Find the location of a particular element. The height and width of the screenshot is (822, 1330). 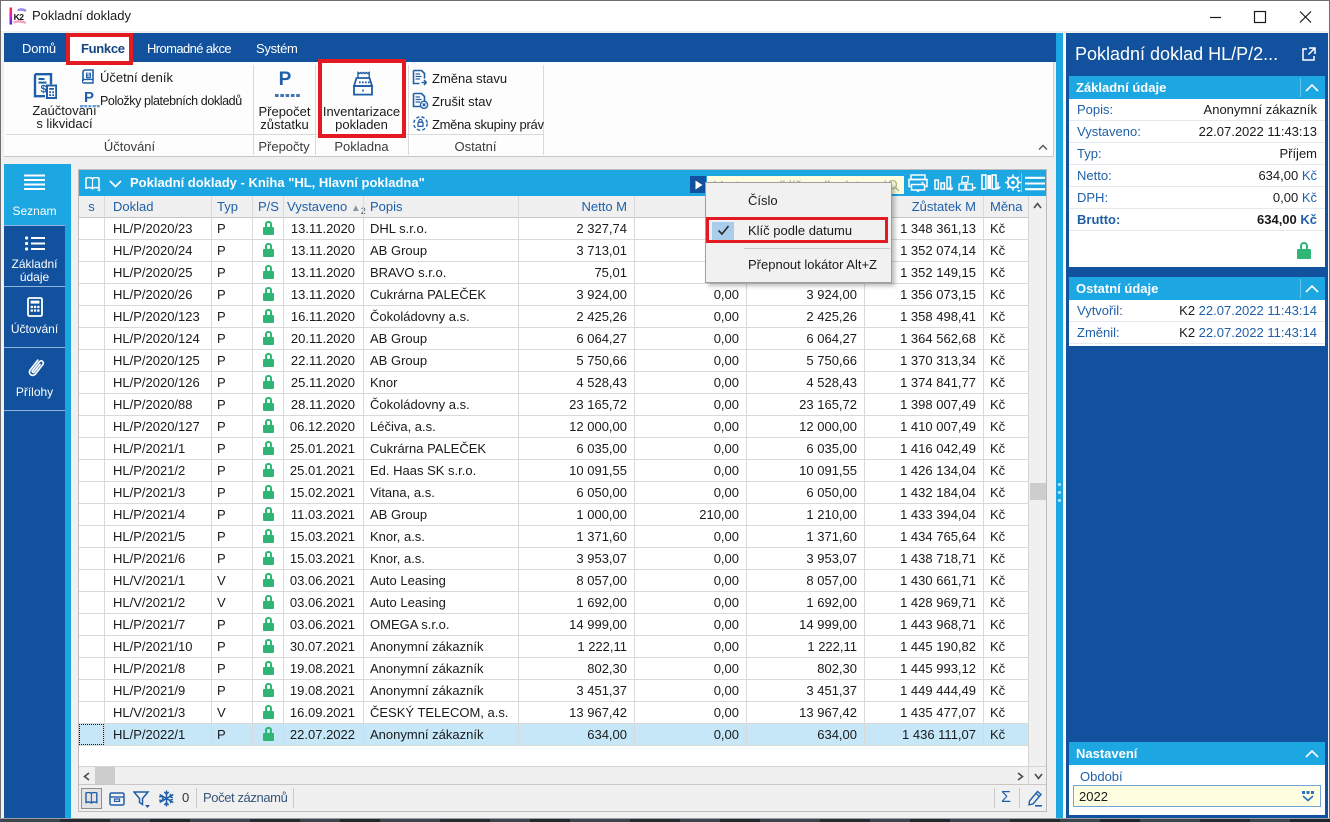

svg-text: K2 is located at coordinates (19, 17).